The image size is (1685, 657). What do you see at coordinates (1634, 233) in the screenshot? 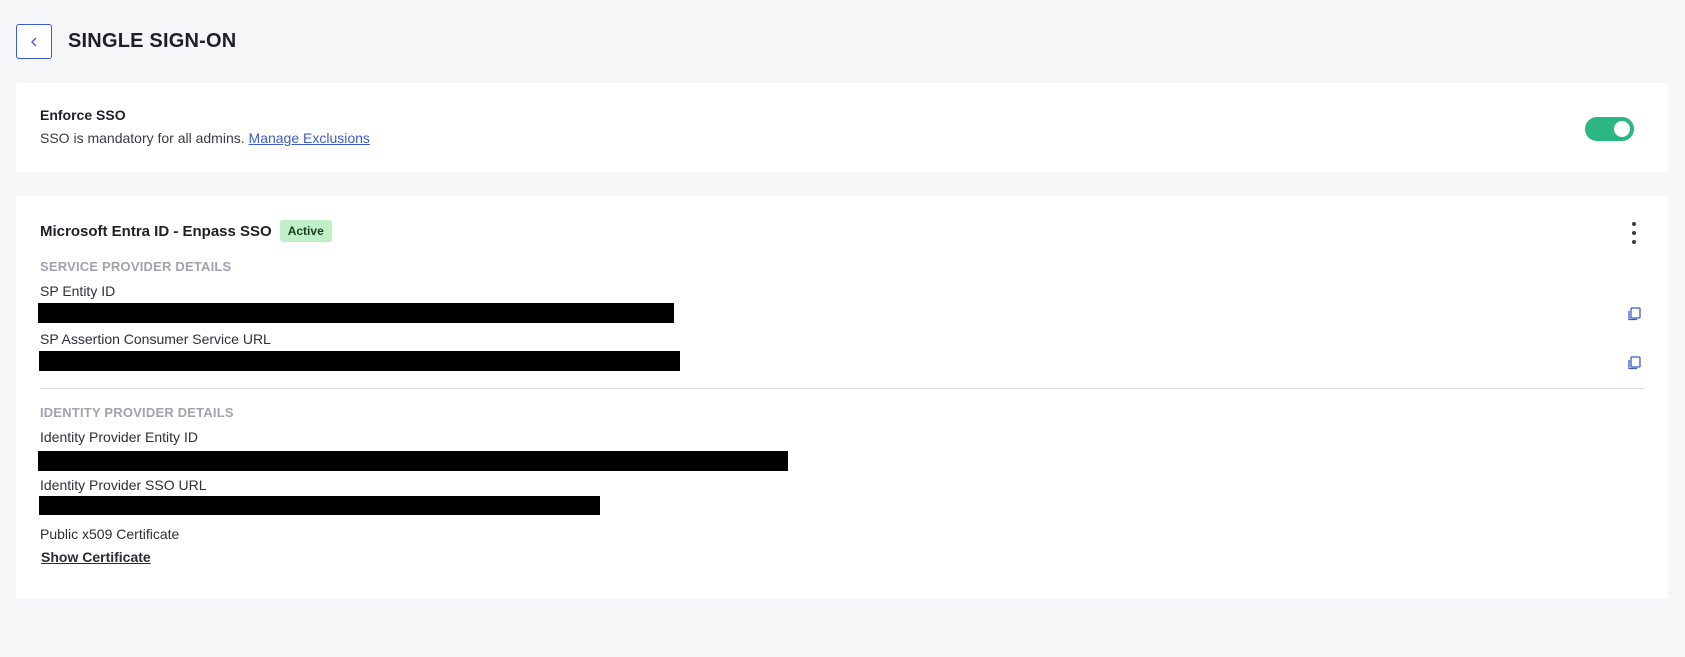
I see `more-options-button` at bounding box center [1634, 233].